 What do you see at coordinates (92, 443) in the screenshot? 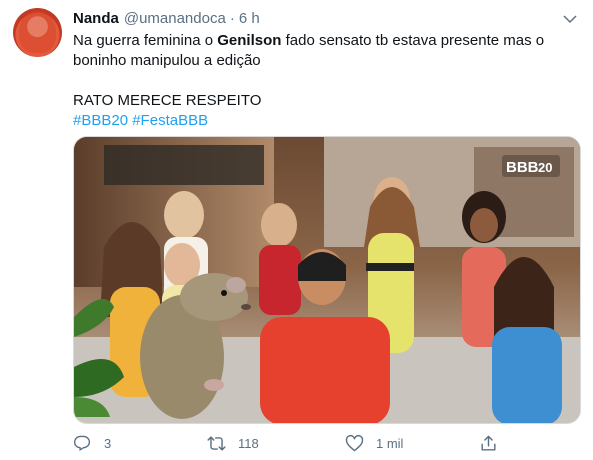
I see `reply-button: 3` at bounding box center [92, 443].